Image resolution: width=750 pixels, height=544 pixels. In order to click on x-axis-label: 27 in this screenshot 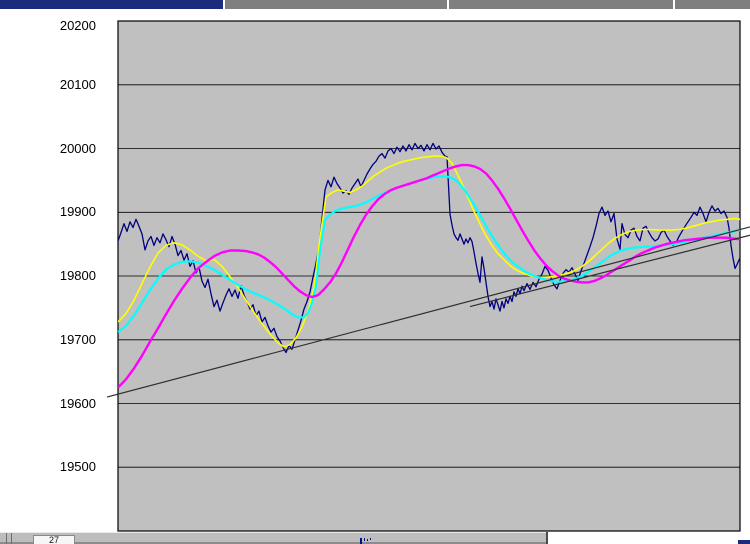, I will do `click(53, 539)`.